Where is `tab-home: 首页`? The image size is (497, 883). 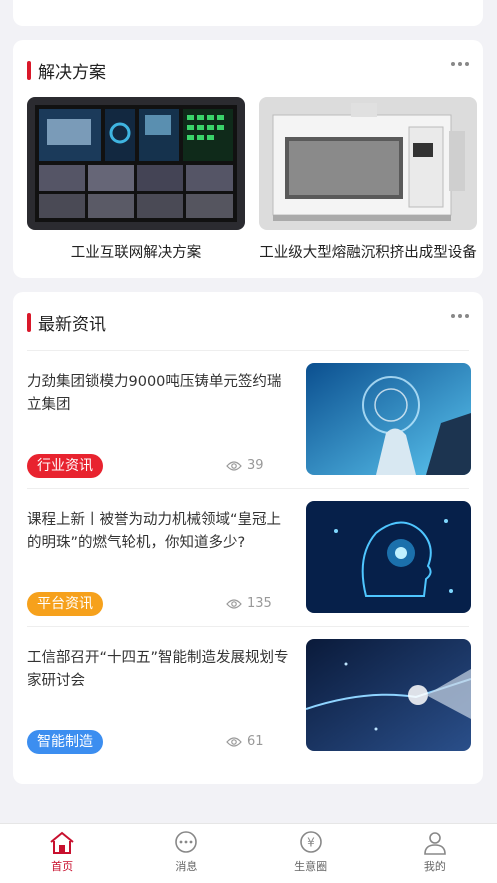
tab-home: 首页 is located at coordinates (62, 853).